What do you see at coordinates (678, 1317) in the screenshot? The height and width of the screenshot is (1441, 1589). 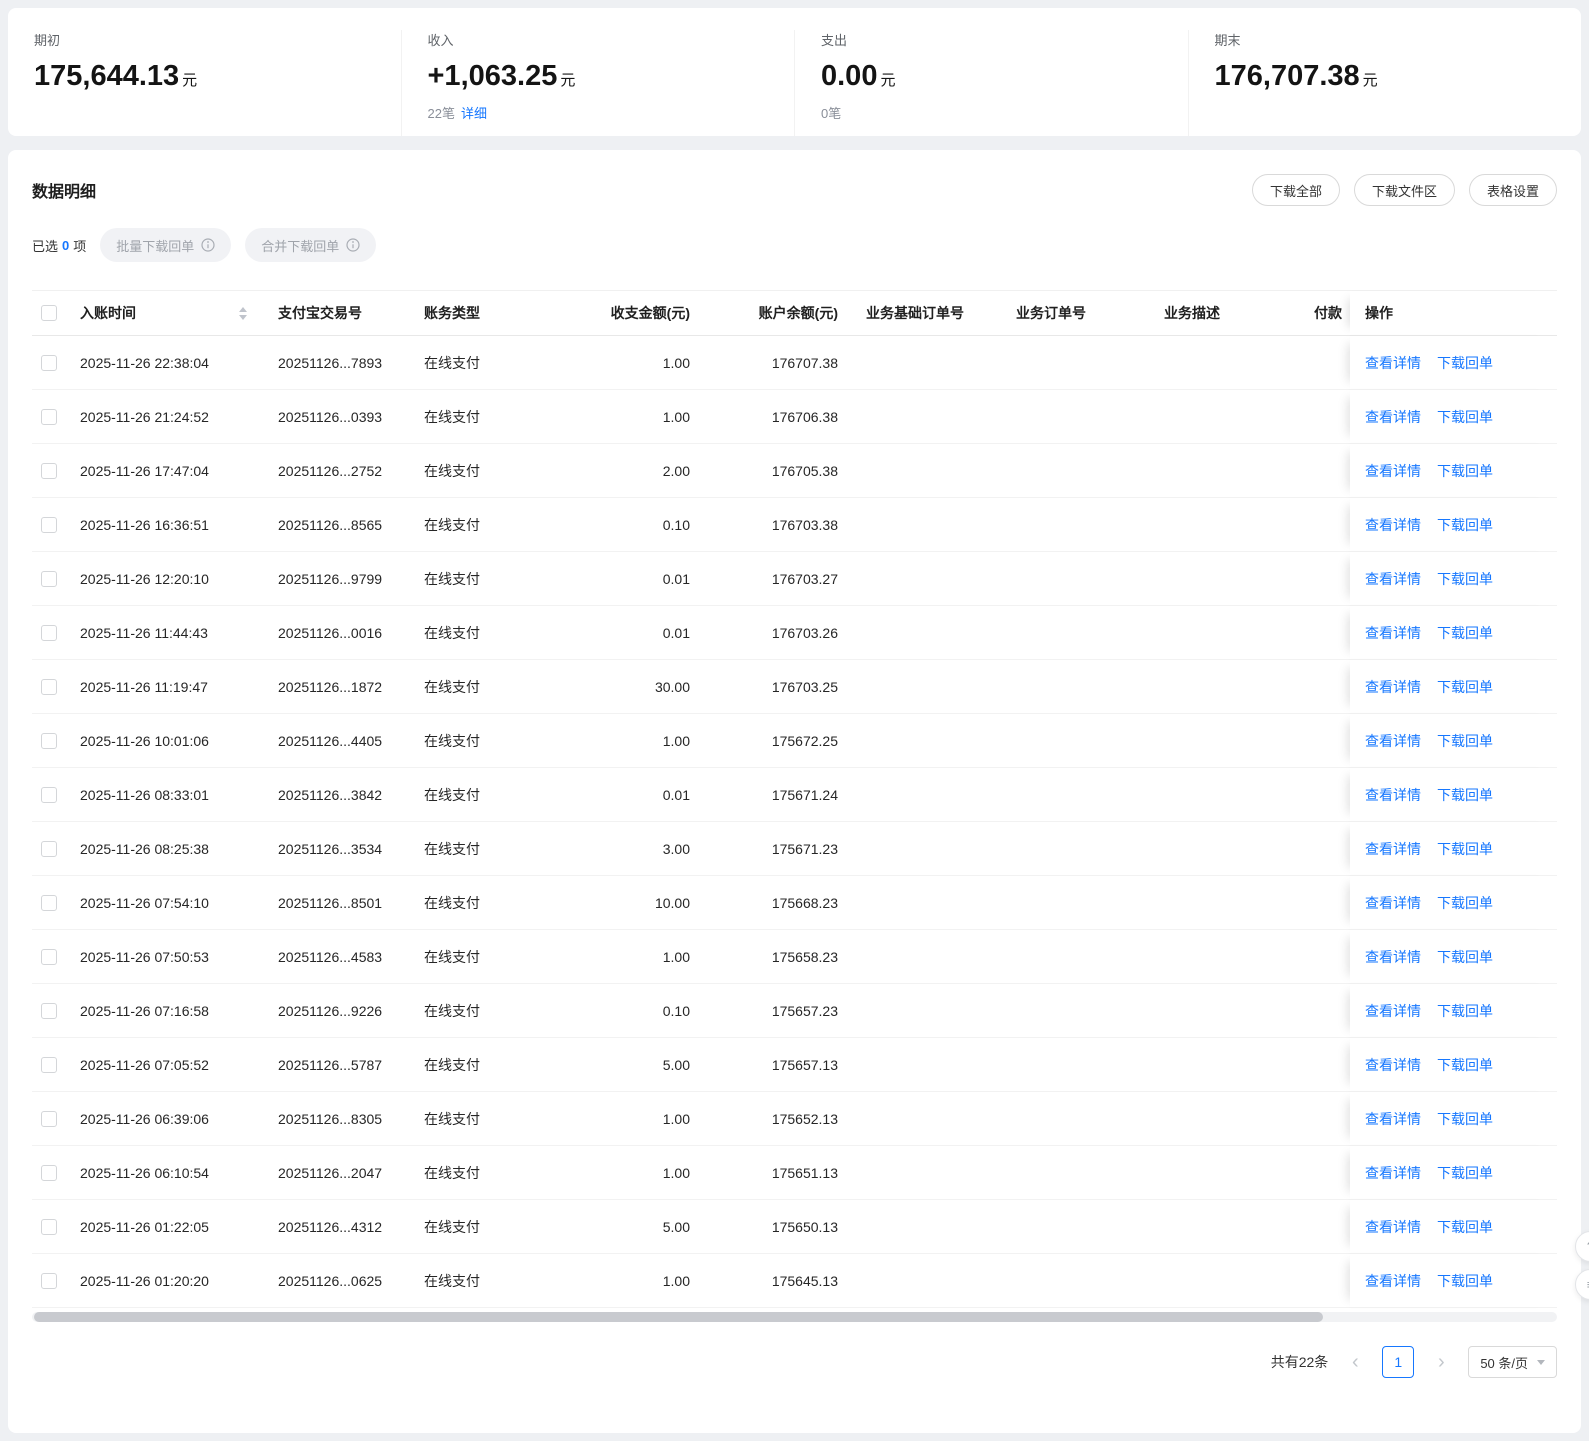 I see `scrollbar-thumb` at bounding box center [678, 1317].